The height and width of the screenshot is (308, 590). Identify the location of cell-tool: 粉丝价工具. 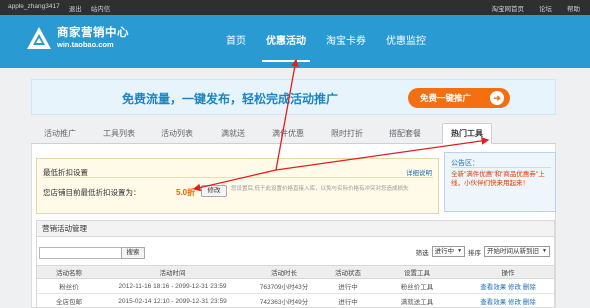
(417, 286).